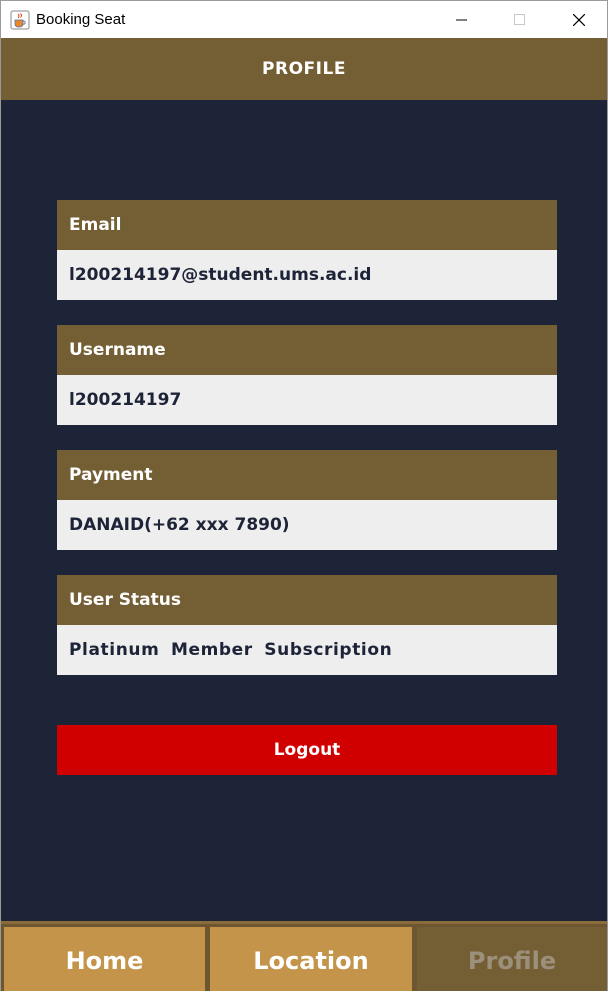 This screenshot has height=991, width=608. What do you see at coordinates (307, 400) in the screenshot?
I see `username-value: l200214197` at bounding box center [307, 400].